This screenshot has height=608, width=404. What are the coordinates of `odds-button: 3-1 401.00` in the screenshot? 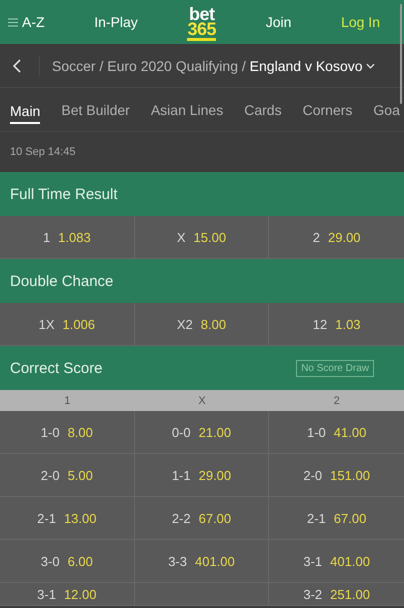 It's located at (336, 561).